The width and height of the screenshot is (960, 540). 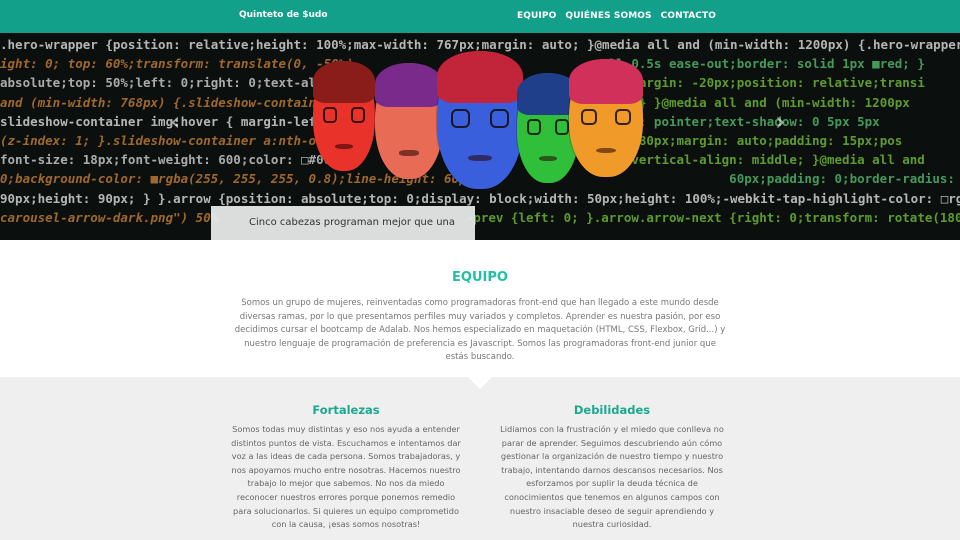 I want to click on nav-links: EQUIPO QUIÉNES SOMOS CONTACTO, so click(x=616, y=16).